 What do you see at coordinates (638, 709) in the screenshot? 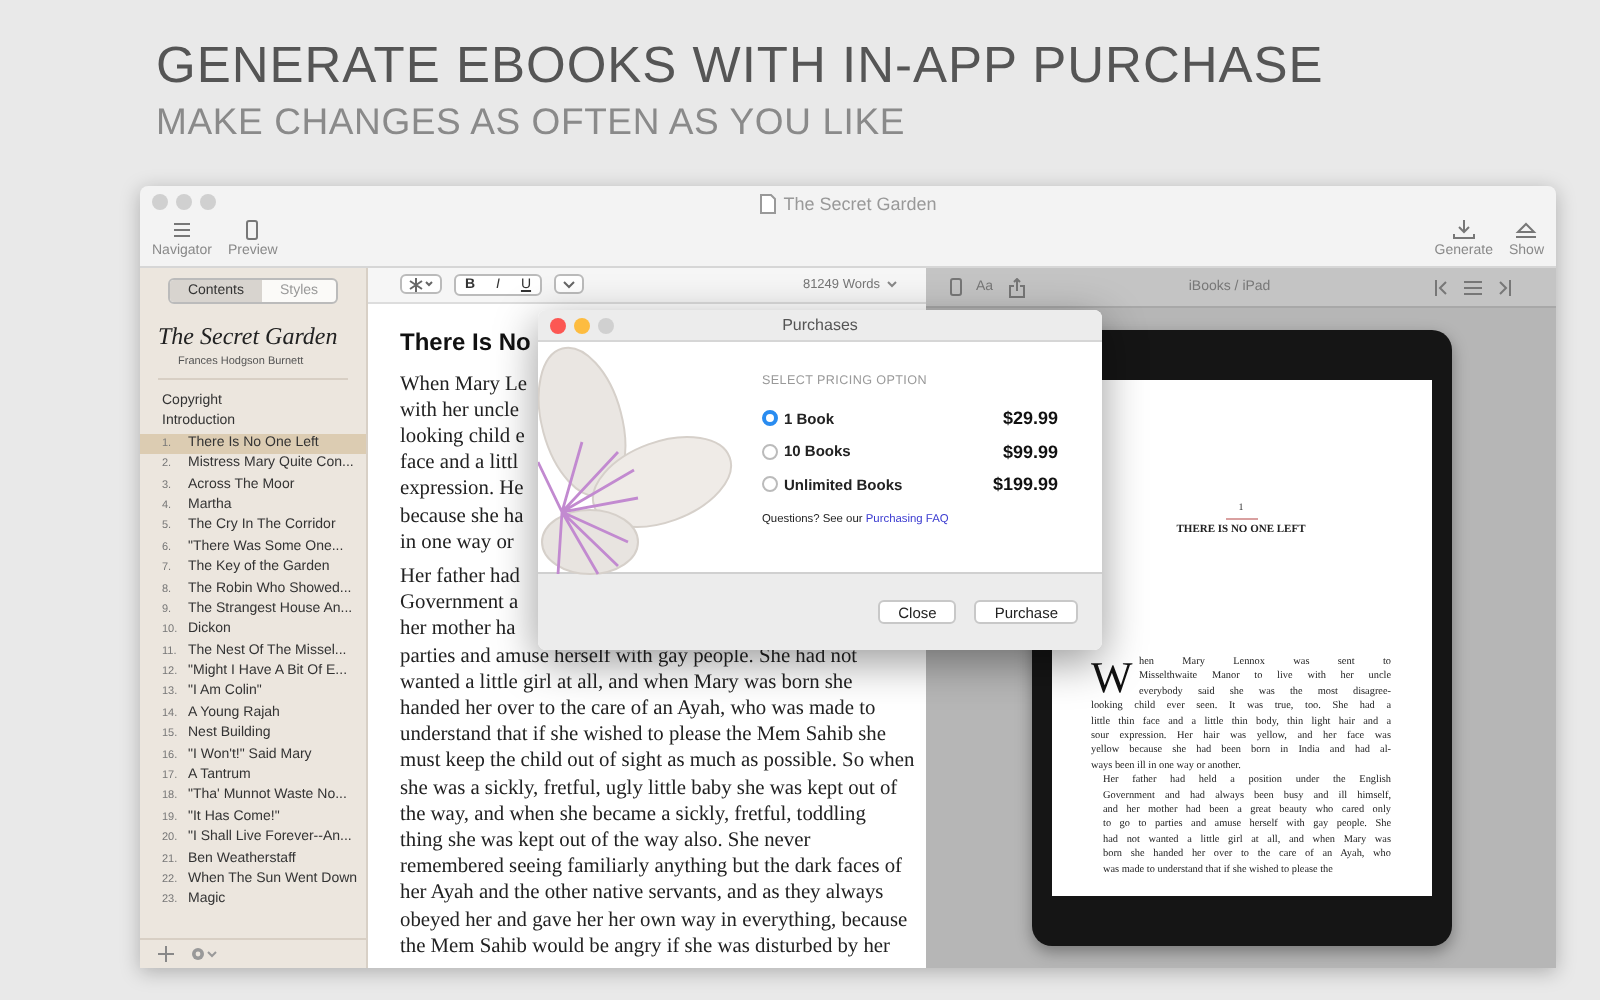
I see `text-line: handed her over to the care of an Ayah, who was made to` at bounding box center [638, 709].